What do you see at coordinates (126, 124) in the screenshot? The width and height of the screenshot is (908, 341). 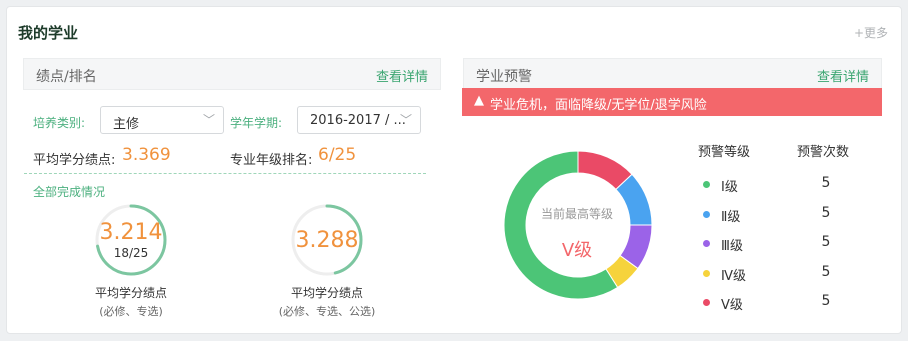 I see `type-select-value: 主修` at bounding box center [126, 124].